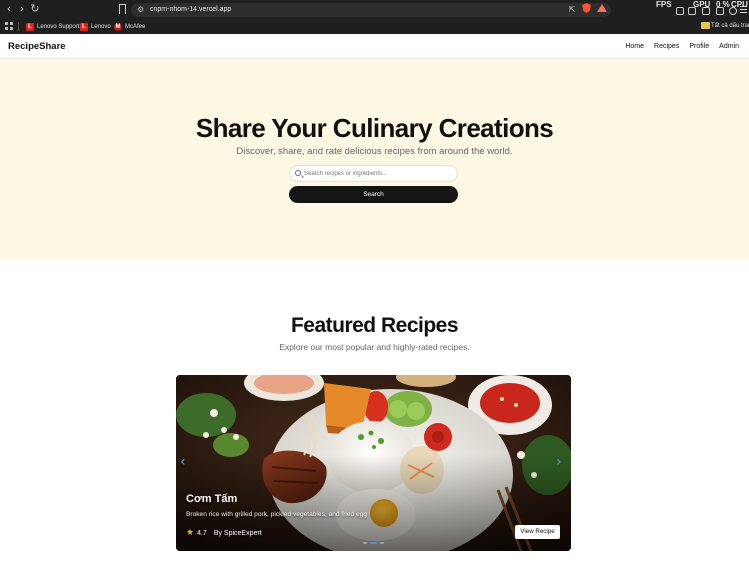  Describe the element at coordinates (379, 173) in the screenshot. I see `search-input` at that location.